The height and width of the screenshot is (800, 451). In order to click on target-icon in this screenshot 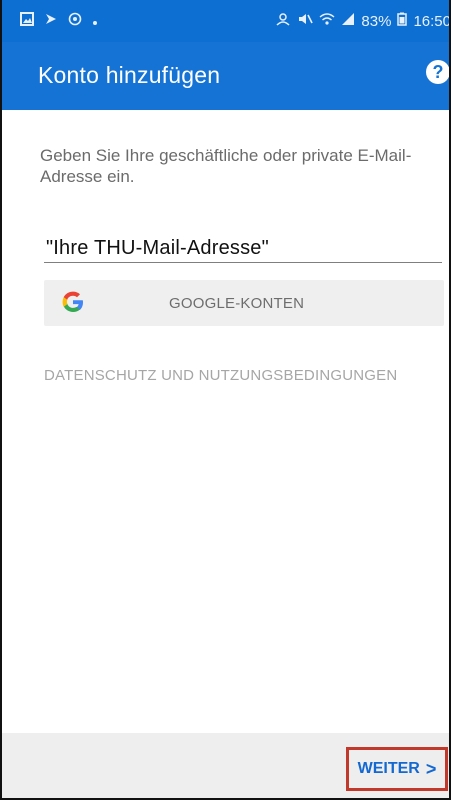, I will do `click(75, 21)`.